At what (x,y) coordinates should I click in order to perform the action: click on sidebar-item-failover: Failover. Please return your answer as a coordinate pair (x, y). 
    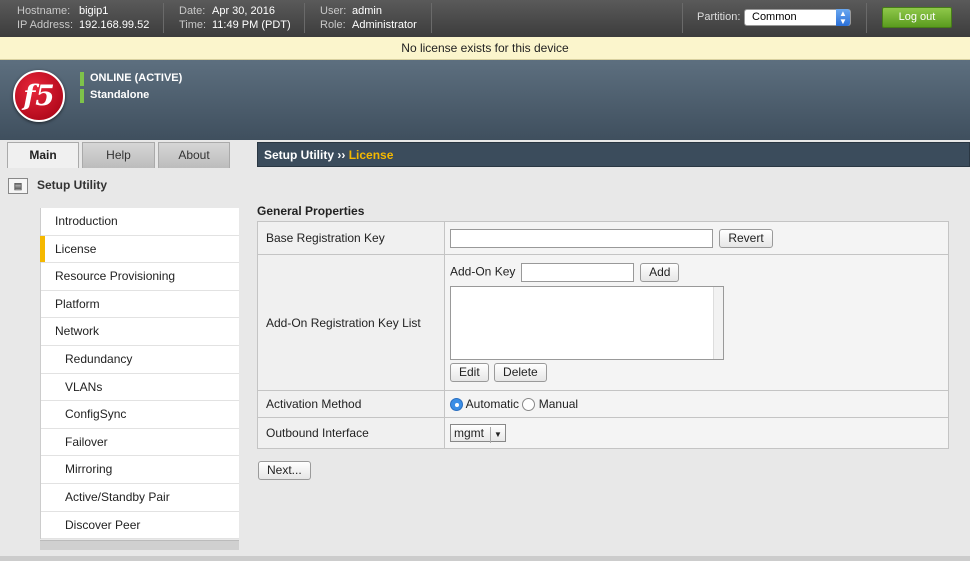
    Looking at the image, I should click on (140, 443).